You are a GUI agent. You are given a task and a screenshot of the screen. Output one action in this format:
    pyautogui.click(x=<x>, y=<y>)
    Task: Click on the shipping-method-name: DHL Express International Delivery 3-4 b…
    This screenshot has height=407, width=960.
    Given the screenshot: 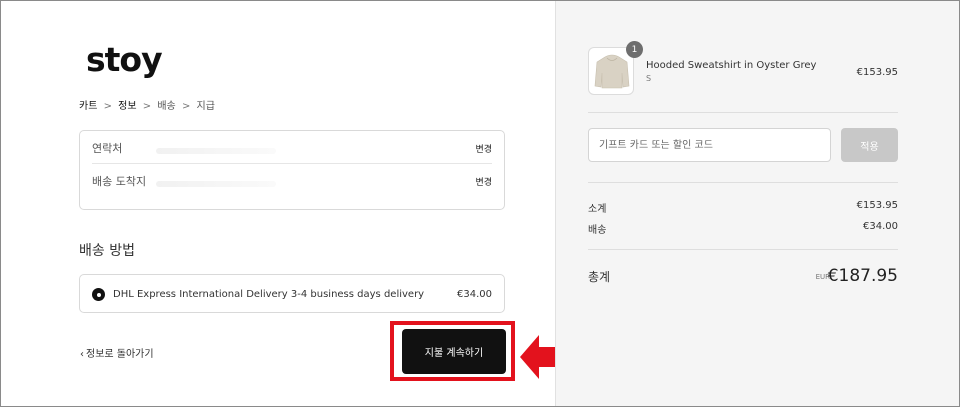 What is the action you would take?
    pyautogui.click(x=269, y=294)
    